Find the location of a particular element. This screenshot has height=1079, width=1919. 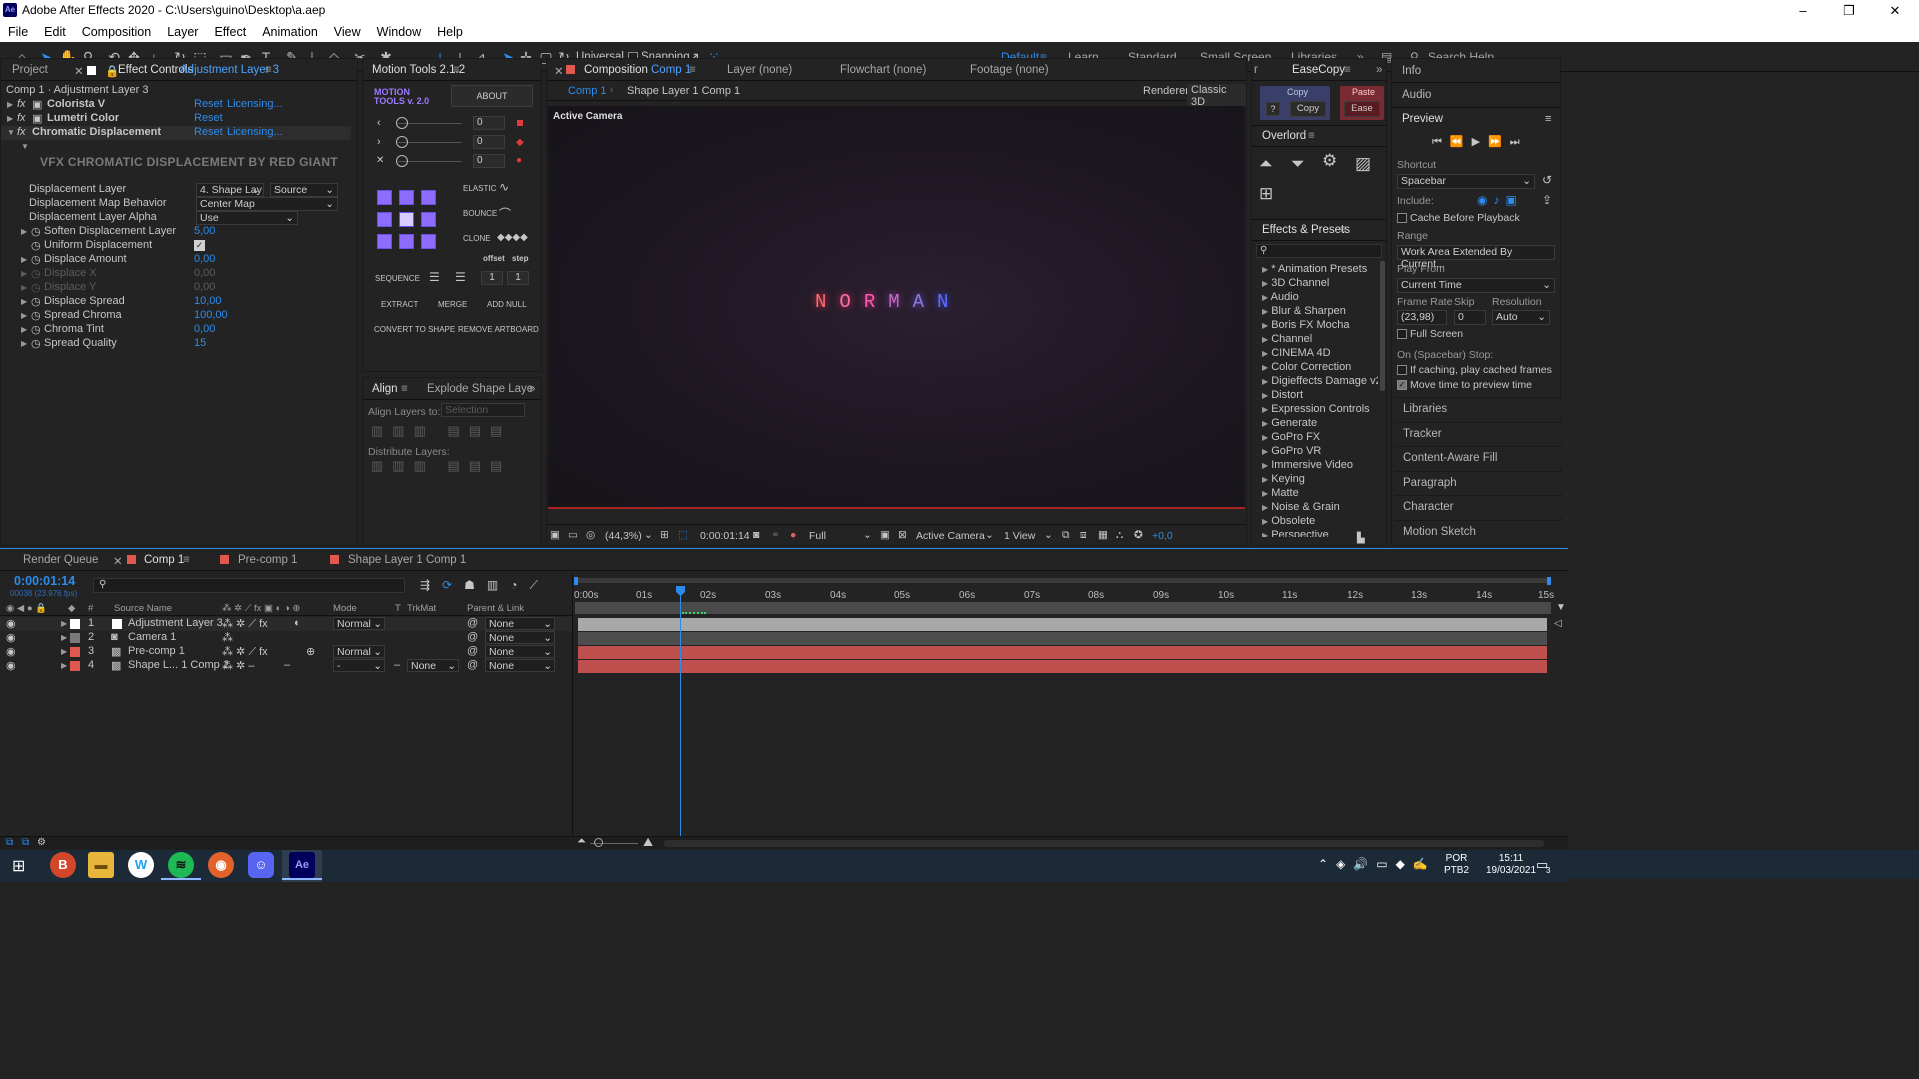

audio-panel-tab: Audio is located at coordinates (1416, 95).